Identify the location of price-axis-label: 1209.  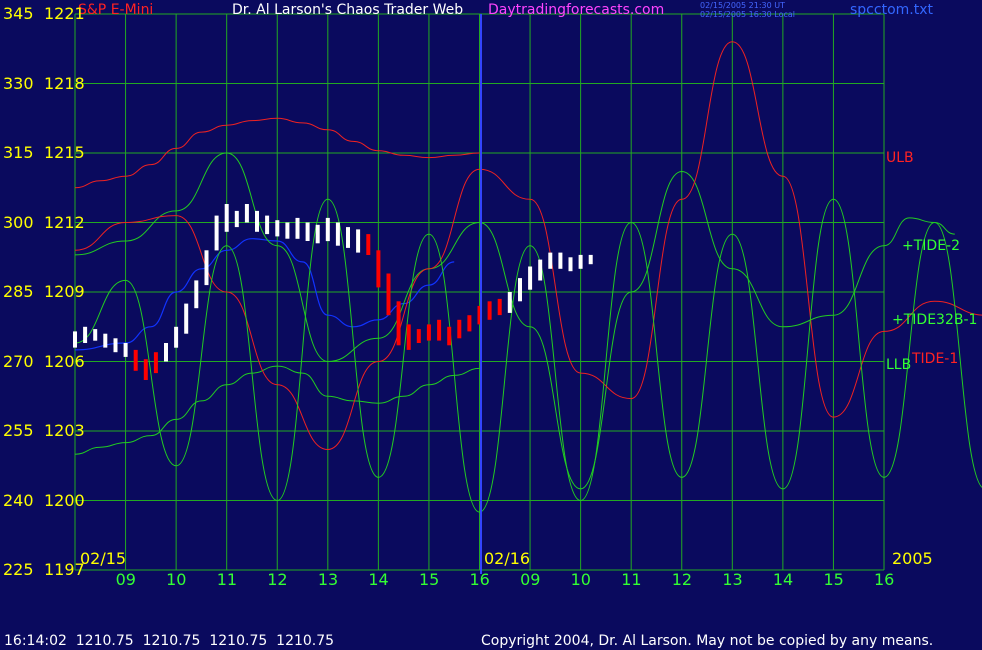
(64, 291).